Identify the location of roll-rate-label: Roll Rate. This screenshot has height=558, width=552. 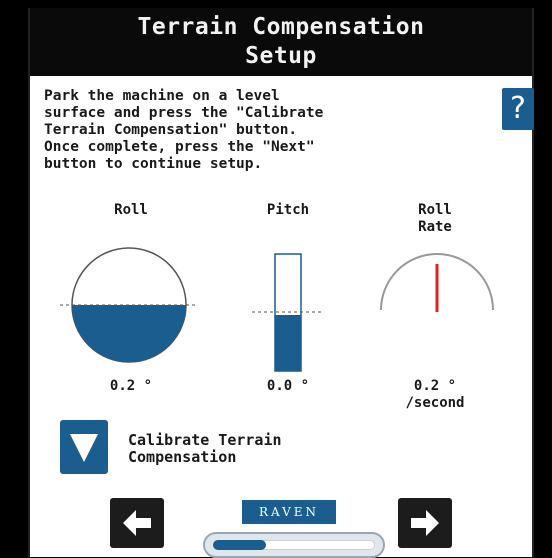
(435, 218).